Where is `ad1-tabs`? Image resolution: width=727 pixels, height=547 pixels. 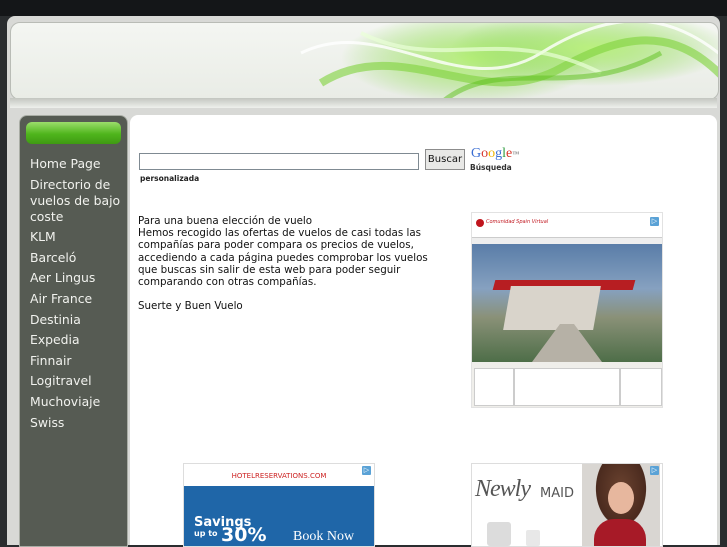 ad1-tabs is located at coordinates (567, 240).